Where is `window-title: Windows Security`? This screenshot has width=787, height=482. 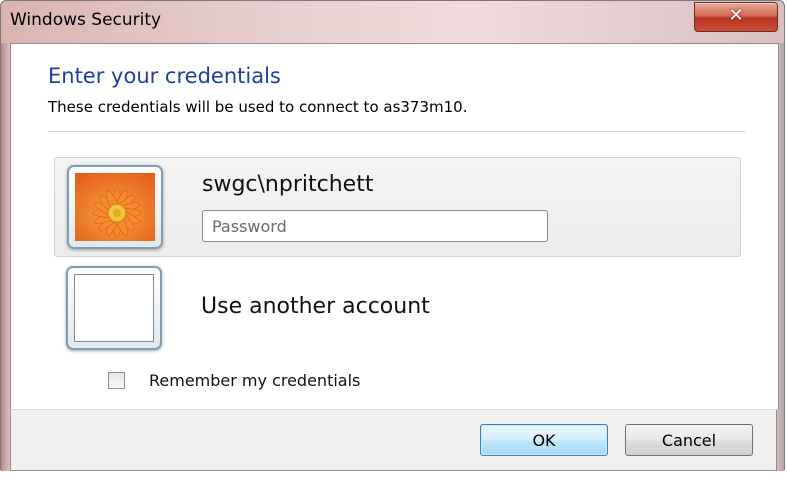 window-title: Windows Security is located at coordinates (86, 20).